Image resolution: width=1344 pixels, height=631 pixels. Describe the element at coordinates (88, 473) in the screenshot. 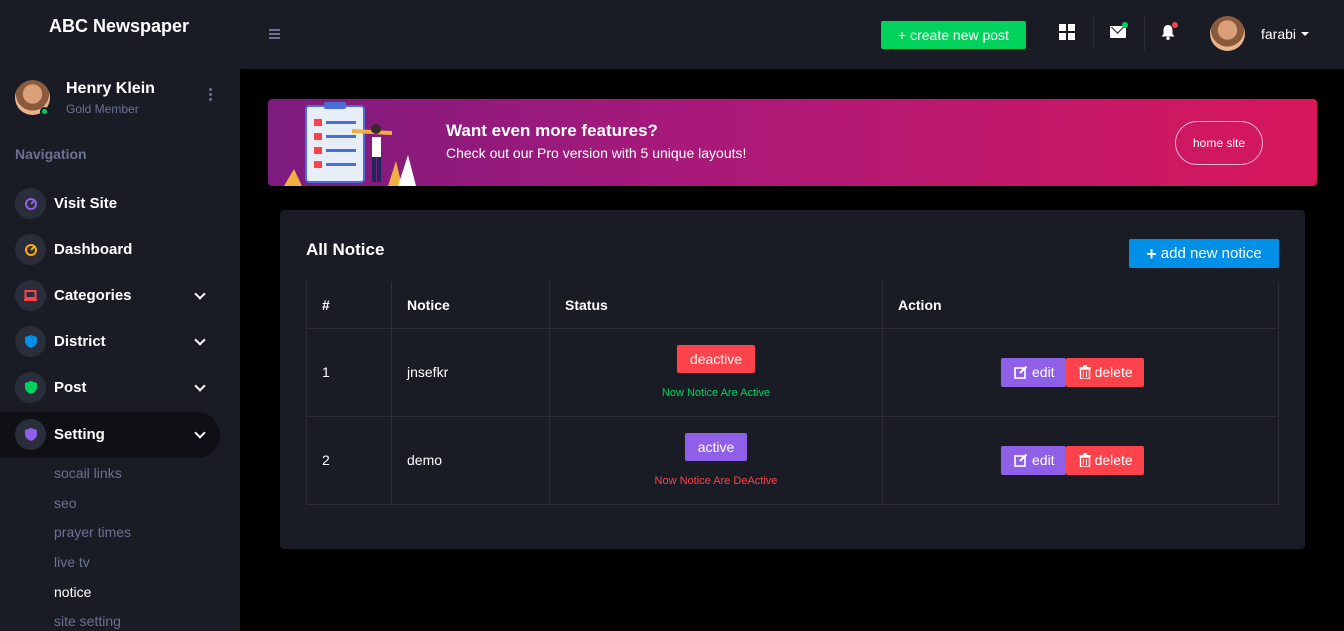

I see `submenu-item-socail-links: socail links` at that location.